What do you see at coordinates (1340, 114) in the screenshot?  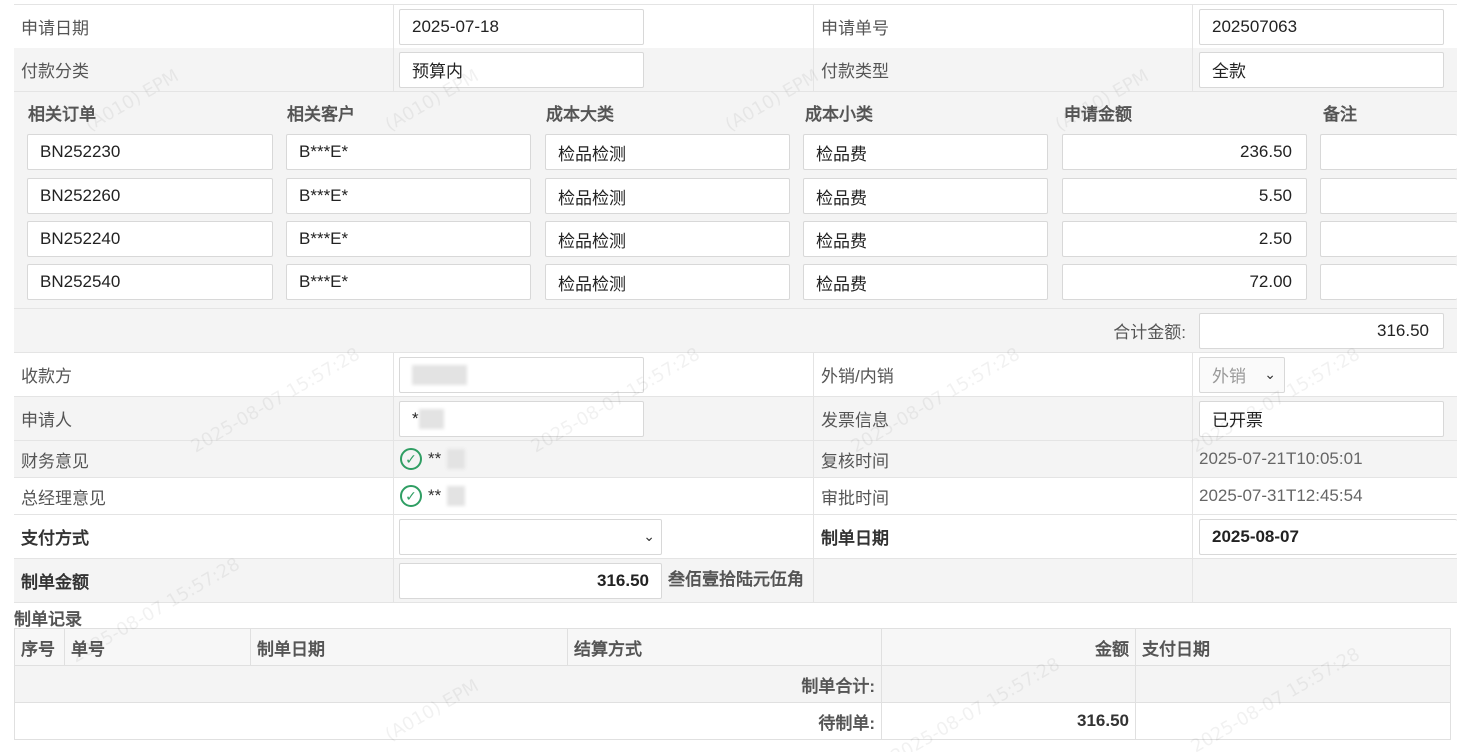 I see `col-header-note: 备注` at bounding box center [1340, 114].